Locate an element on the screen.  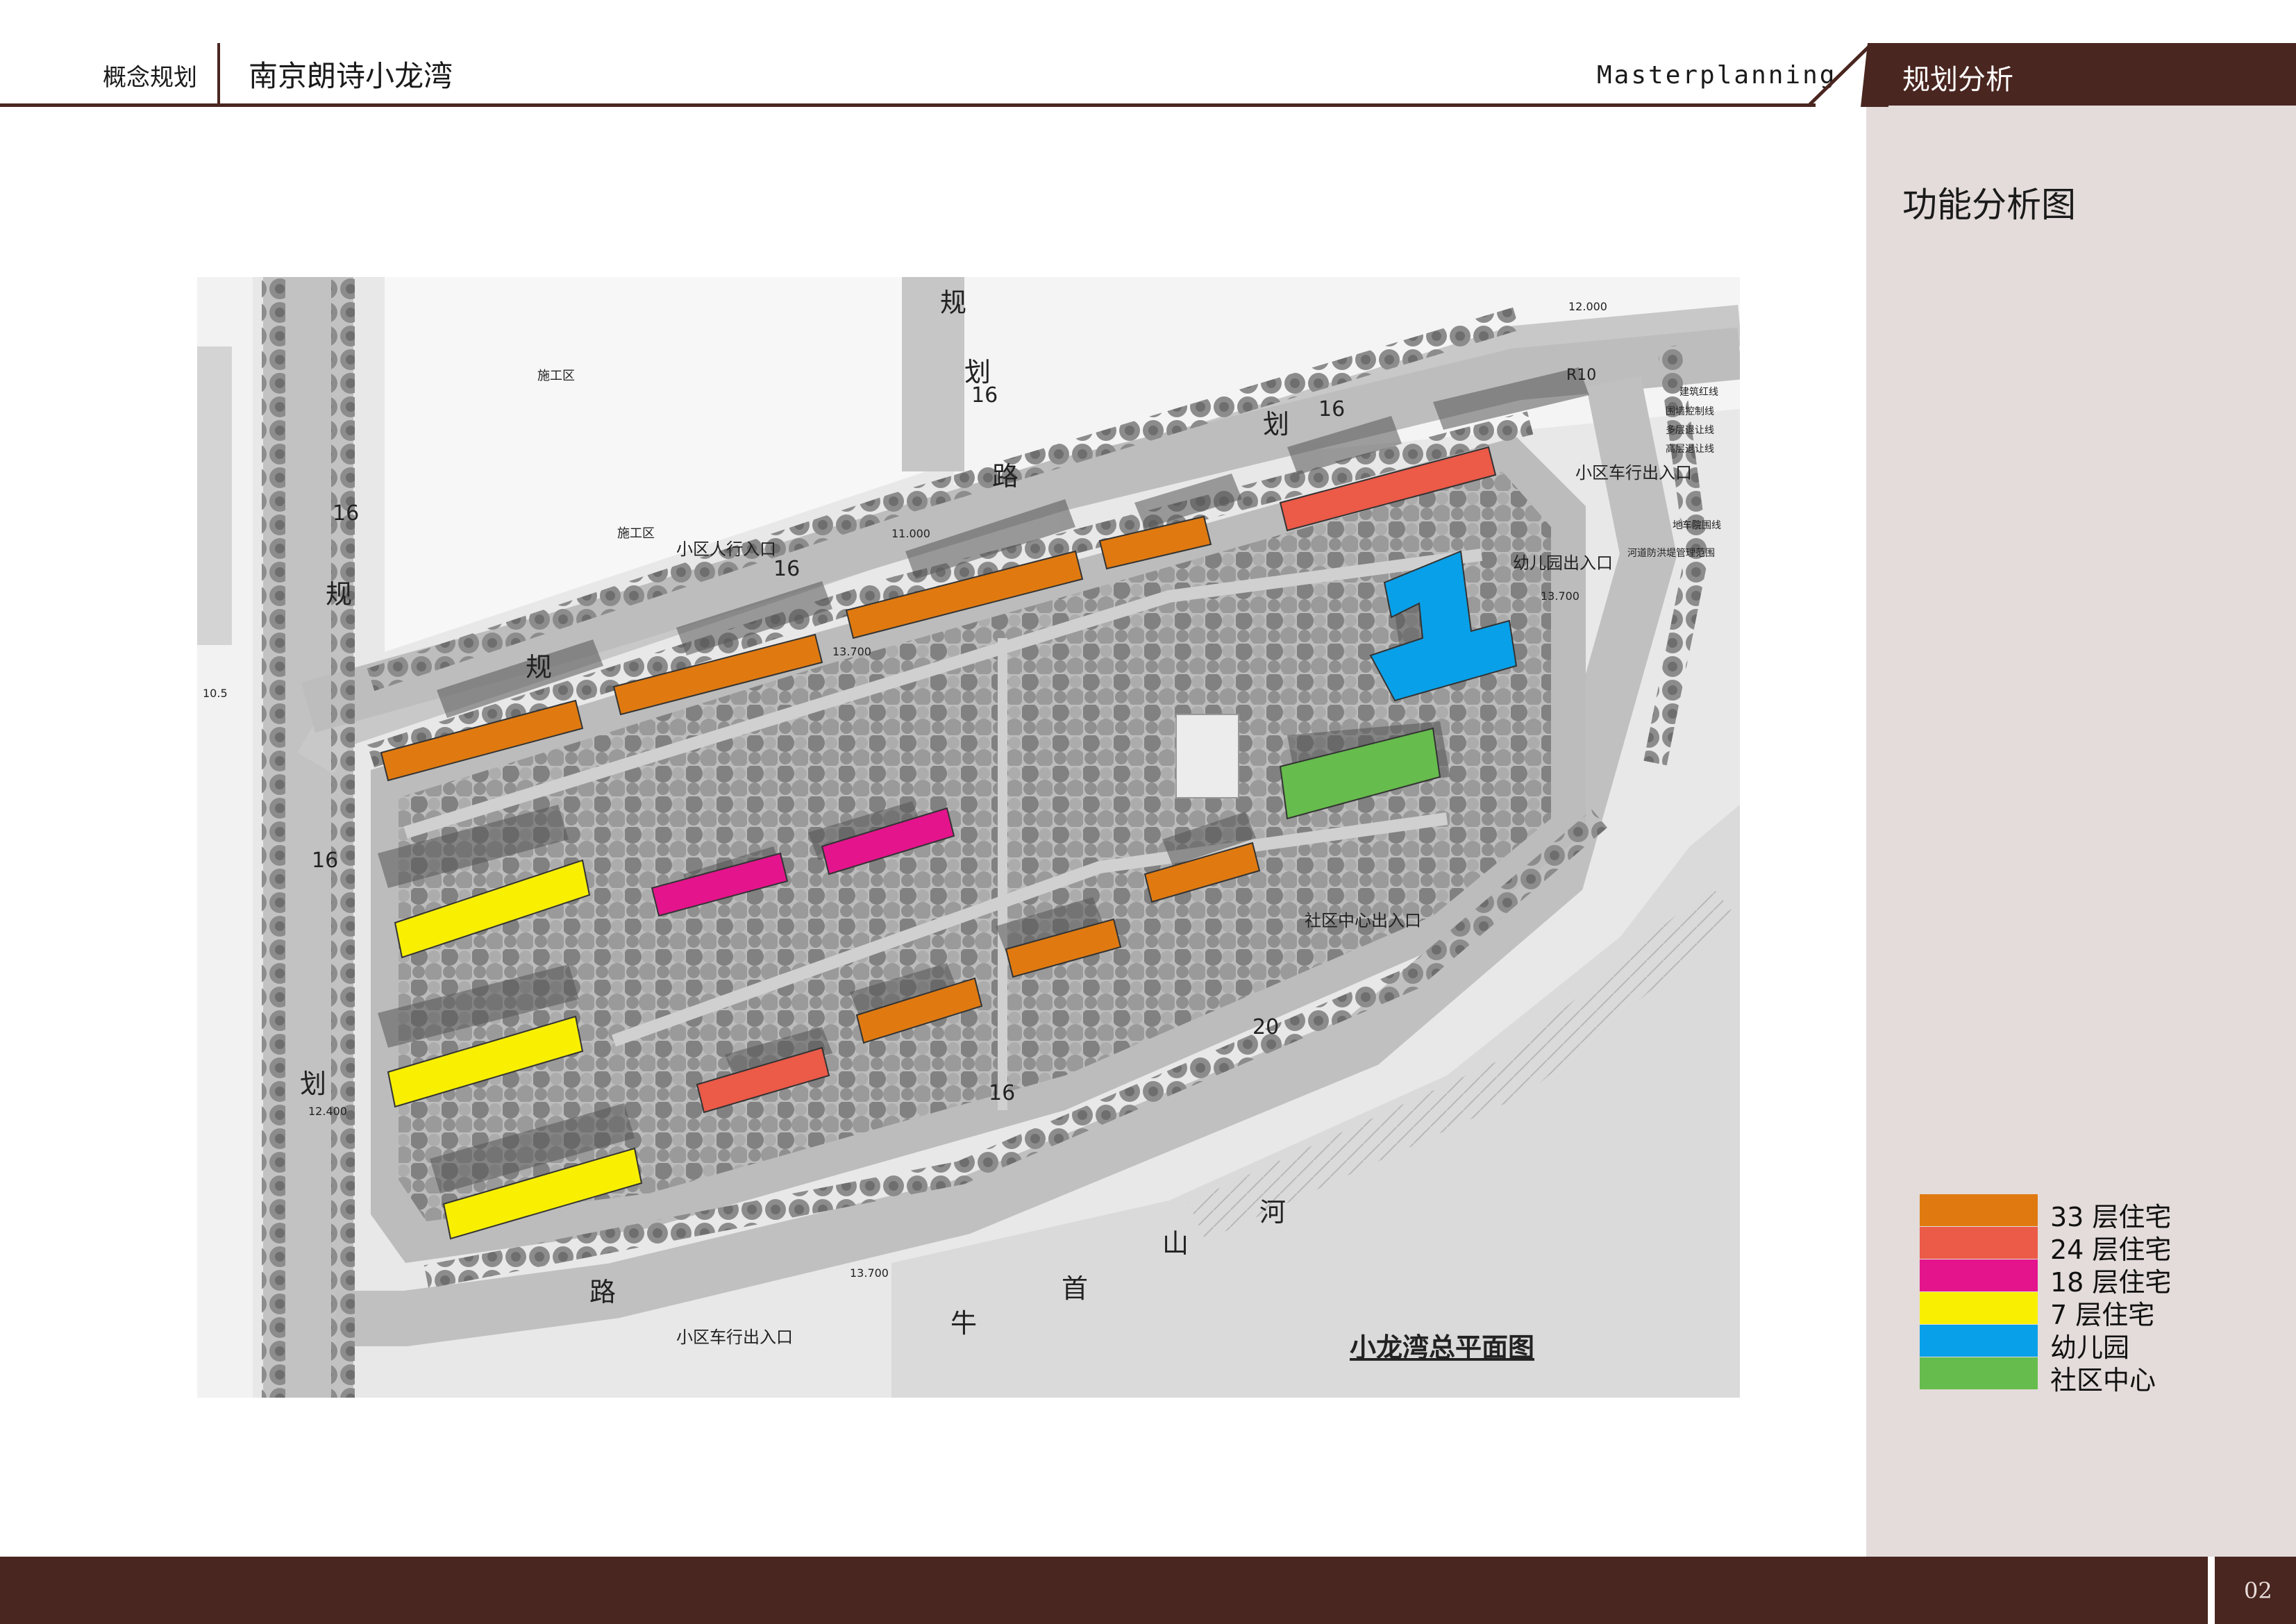
label-width-6: 16 is located at coordinates (1002, 1093).